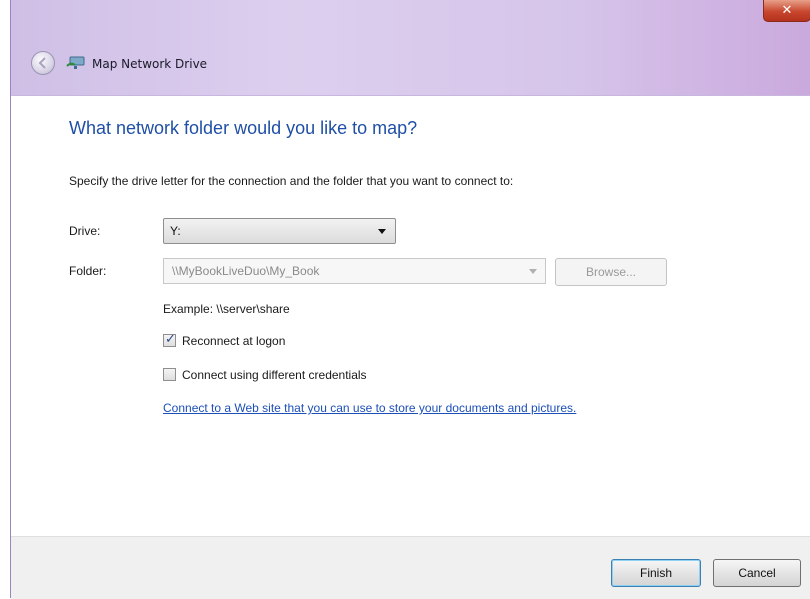 Image resolution: width=810 pixels, height=599 pixels. I want to click on finish-button: Finish, so click(656, 573).